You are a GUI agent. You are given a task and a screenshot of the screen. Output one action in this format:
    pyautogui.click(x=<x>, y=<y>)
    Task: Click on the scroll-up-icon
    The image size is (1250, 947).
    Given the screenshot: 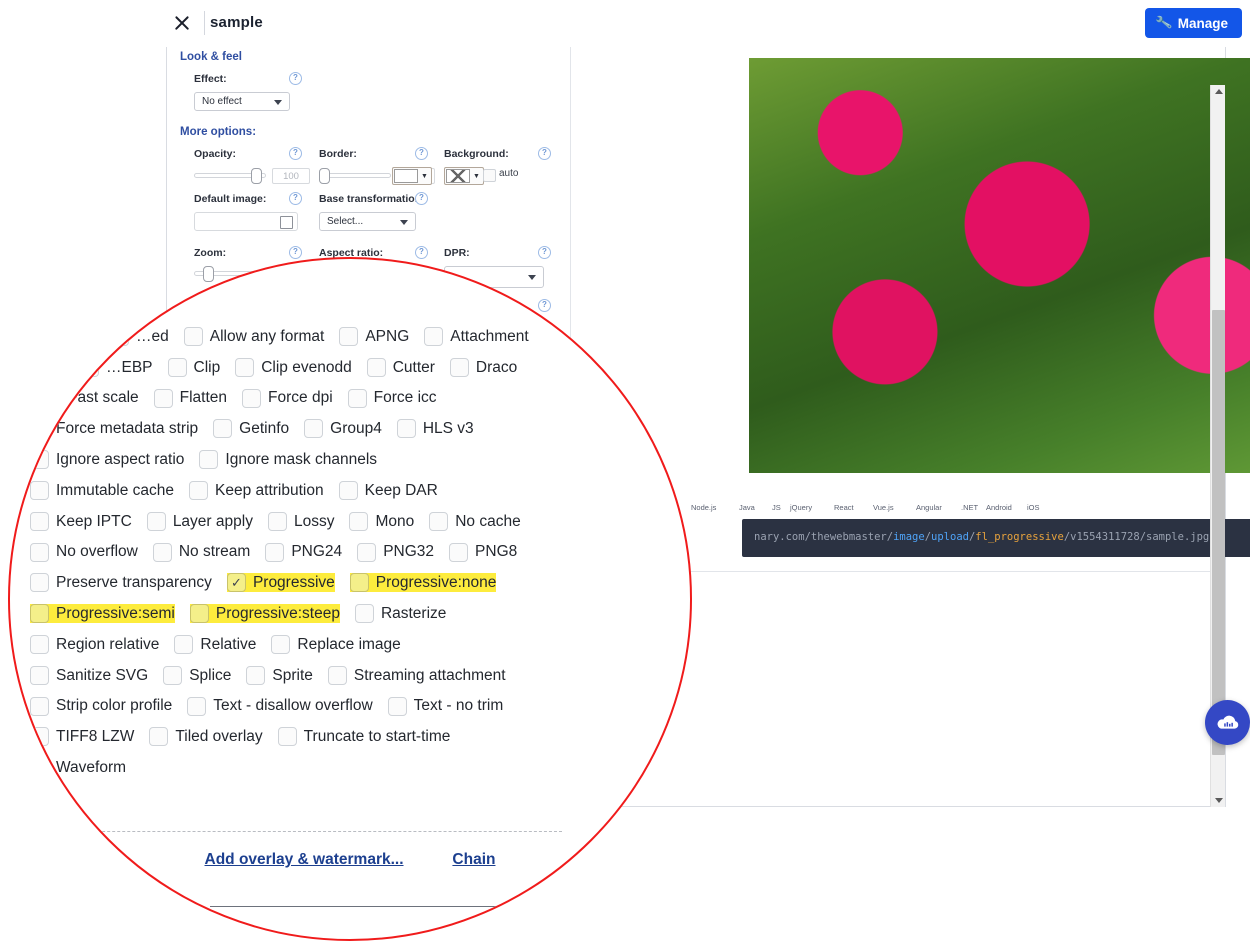 What is the action you would take?
    pyautogui.click(x=1219, y=91)
    